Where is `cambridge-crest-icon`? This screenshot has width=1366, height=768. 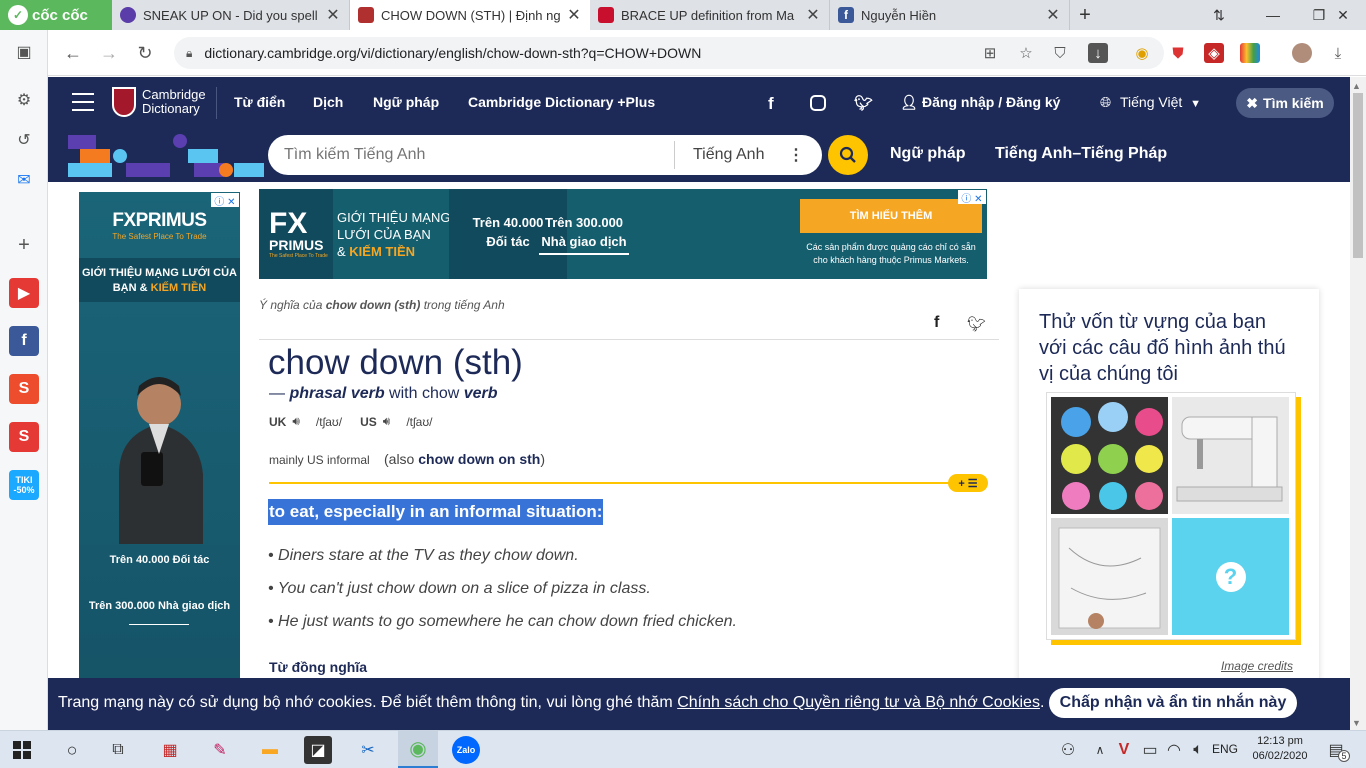
cambridge-crest-icon is located at coordinates (124, 102).